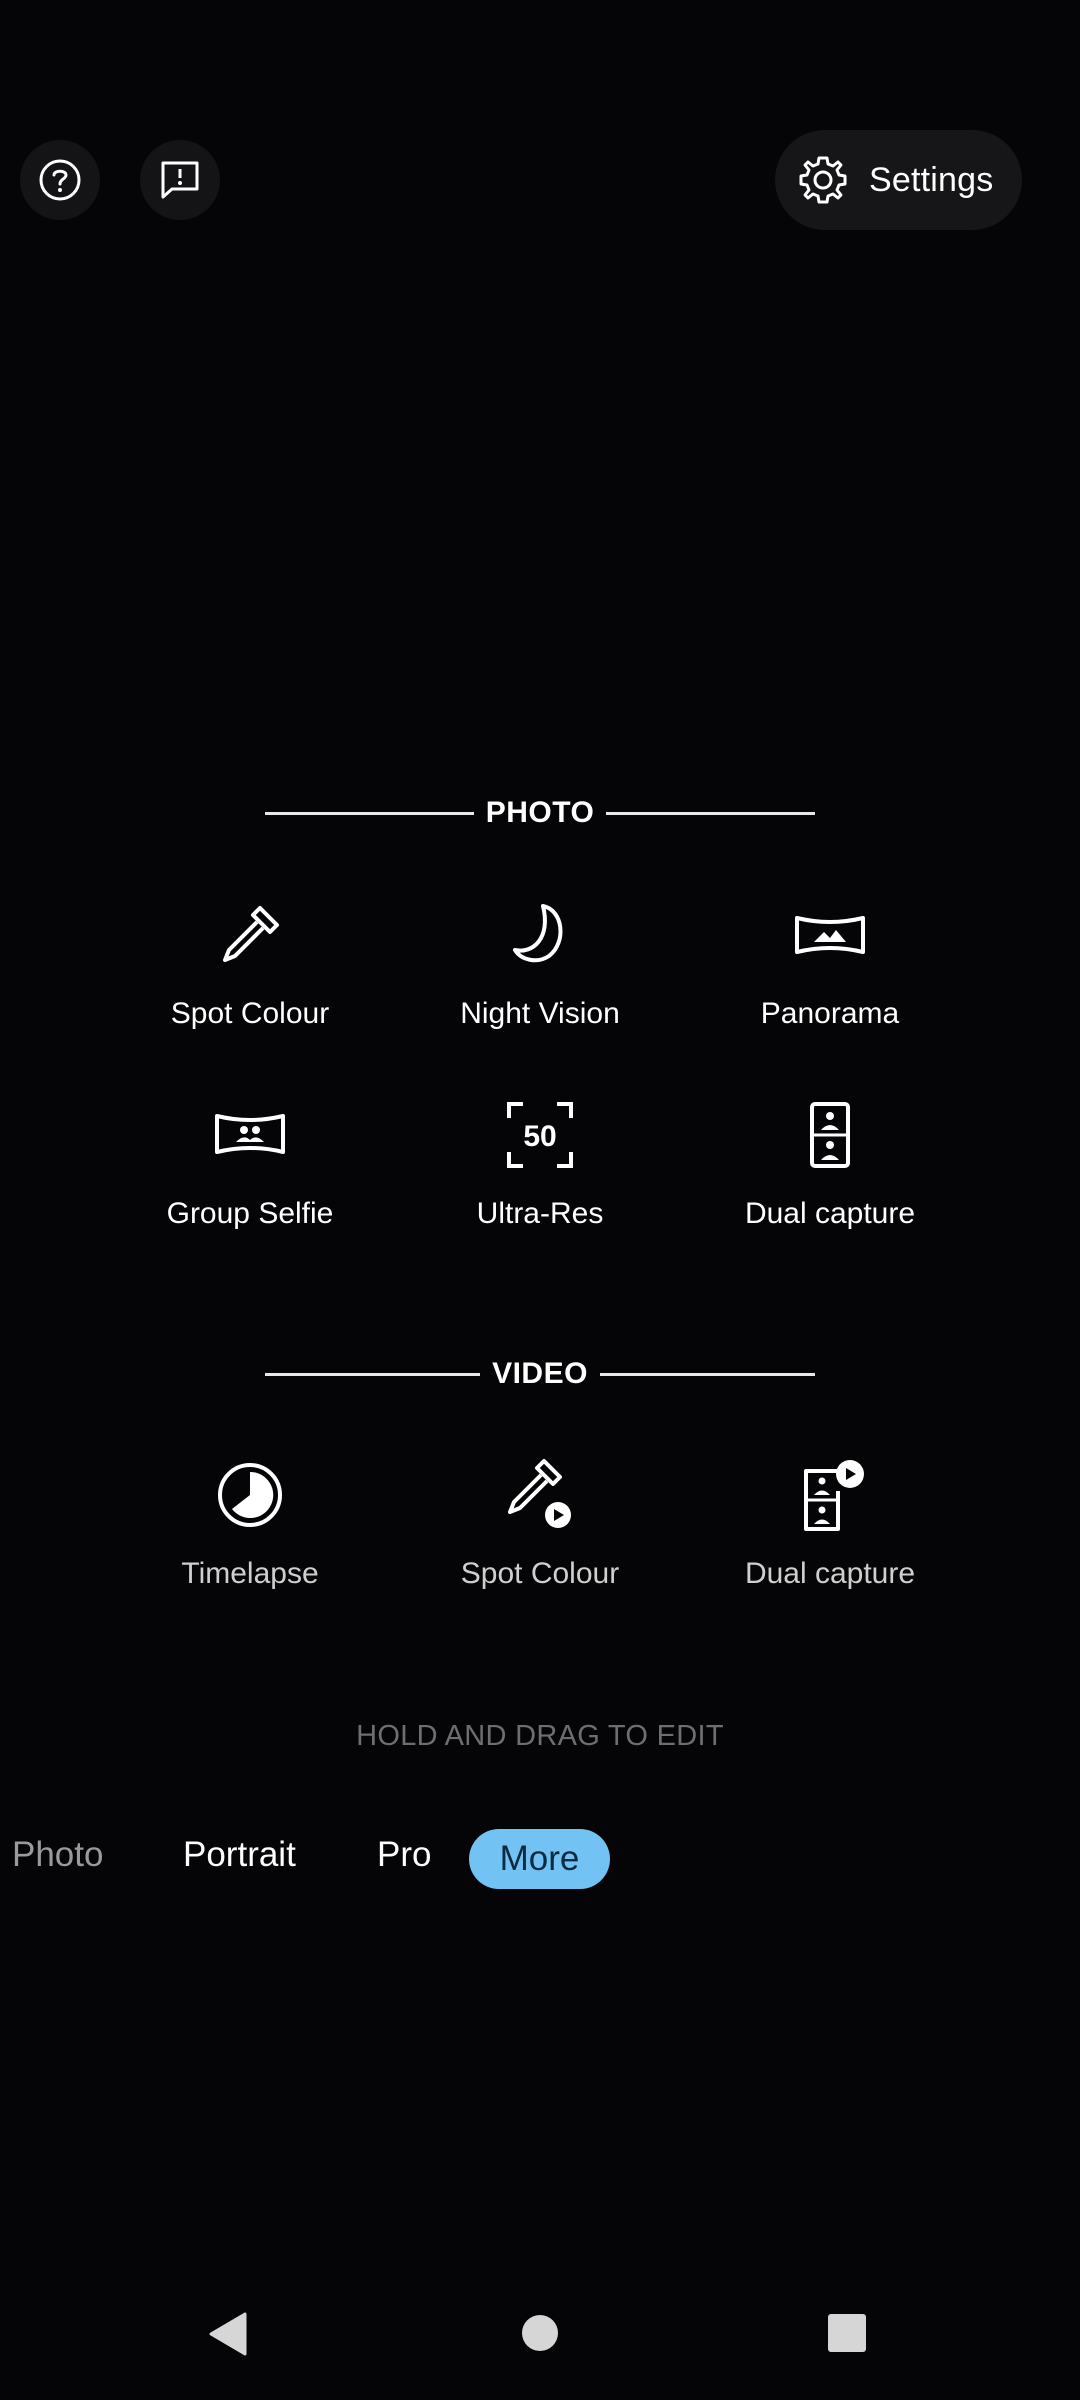  I want to click on mode-ultra-res: 50 Ultra-Res, so click(540, 1180).